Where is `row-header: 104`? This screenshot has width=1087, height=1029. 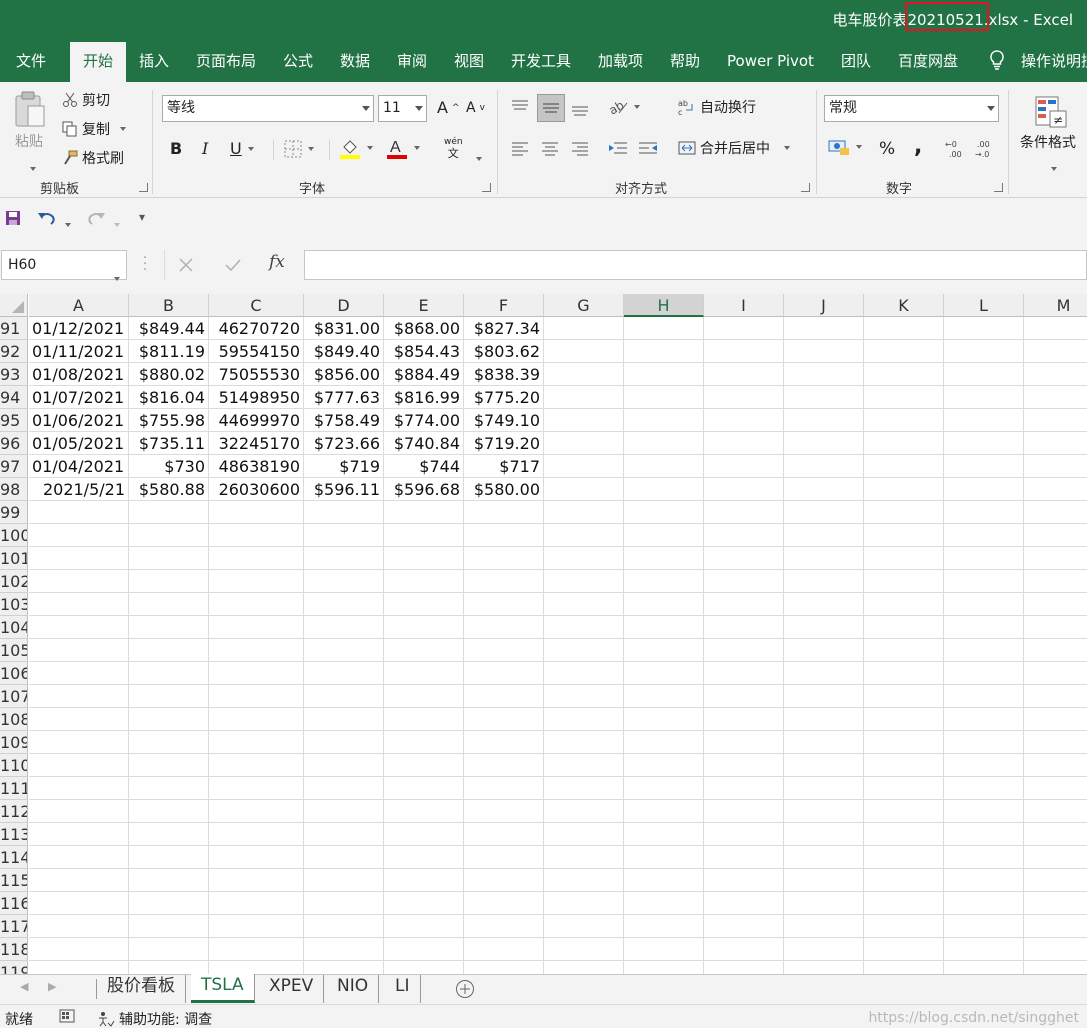
row-header: 104 is located at coordinates (14, 627).